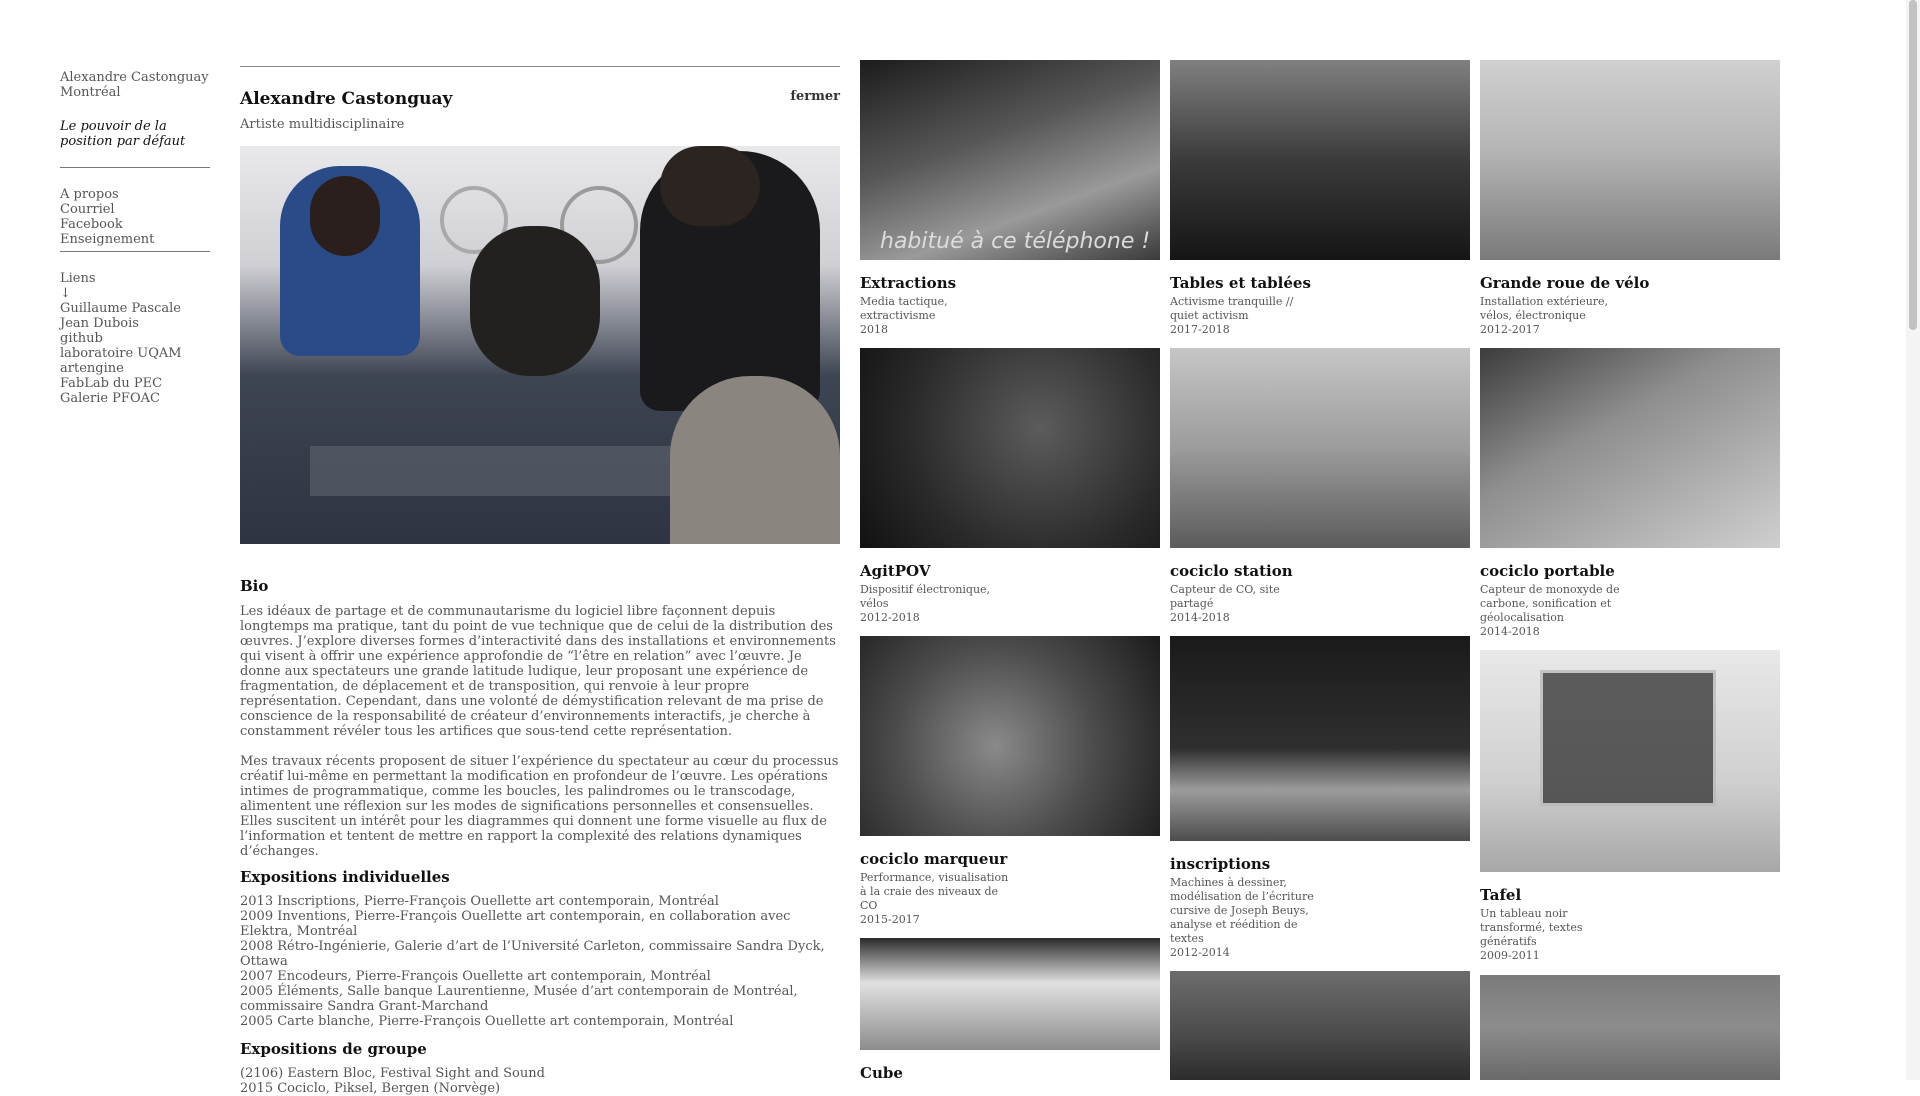 The height and width of the screenshot is (1096, 1920). I want to click on desc-line: Performance, visualisation, so click(934, 877).